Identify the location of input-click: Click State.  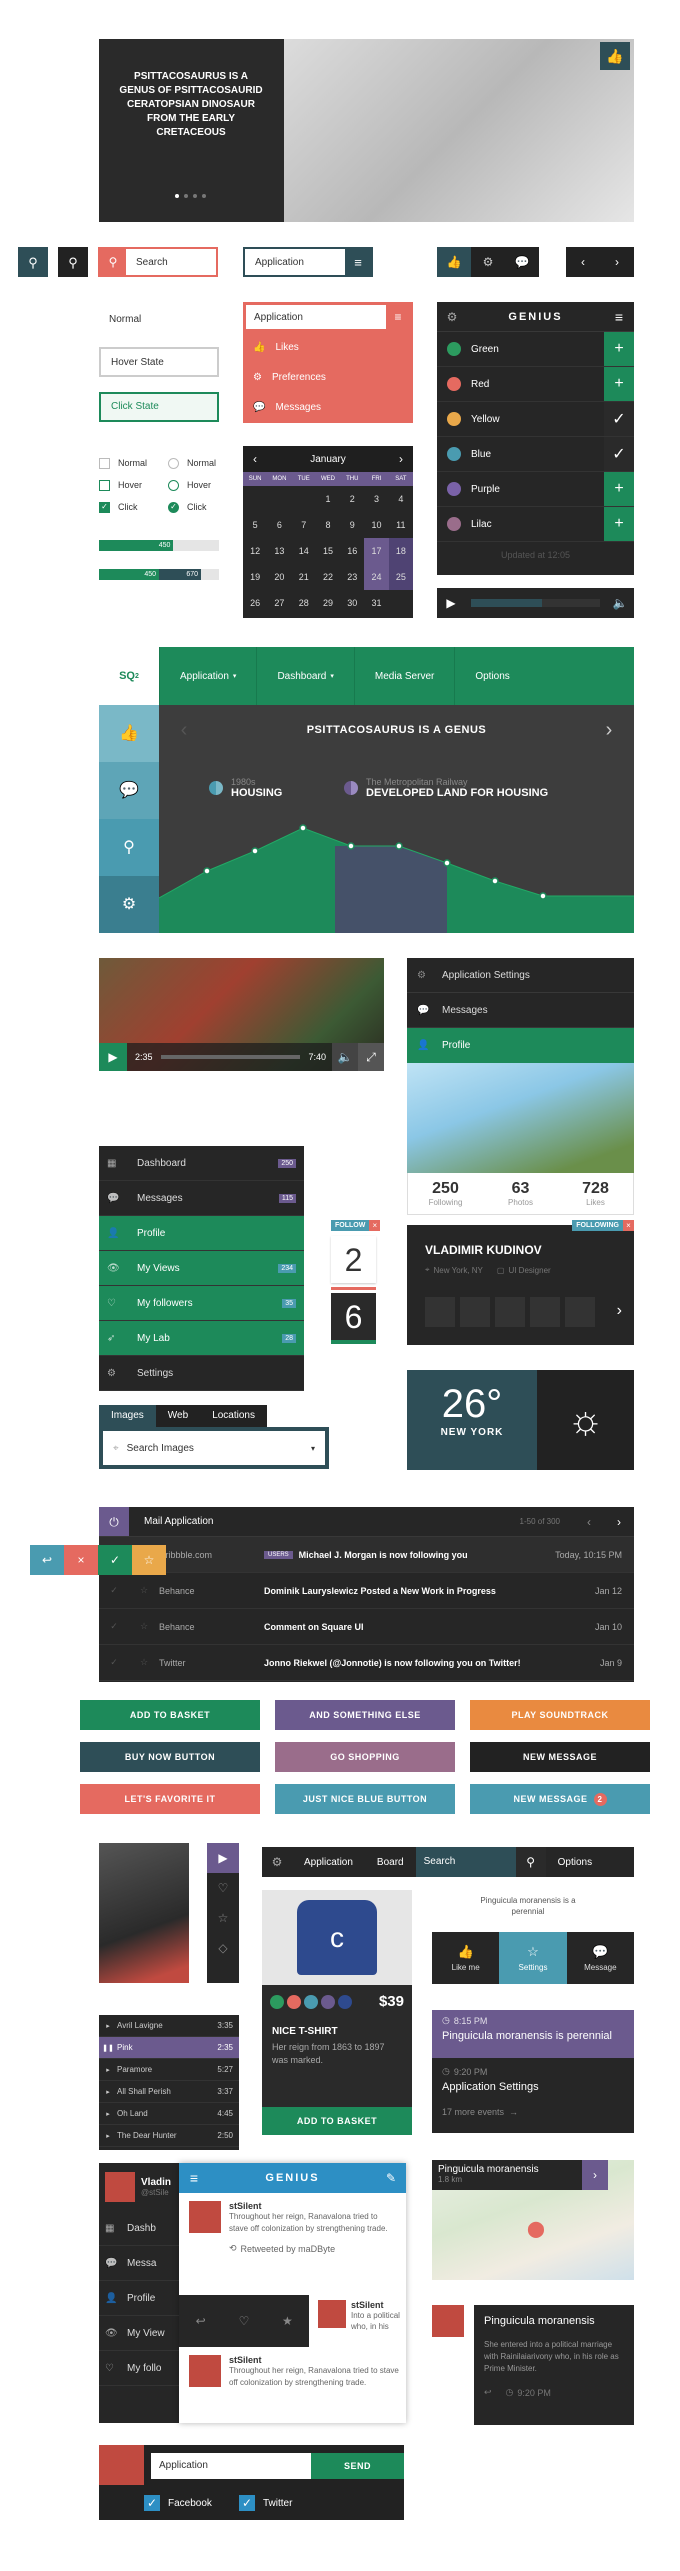
(159, 407).